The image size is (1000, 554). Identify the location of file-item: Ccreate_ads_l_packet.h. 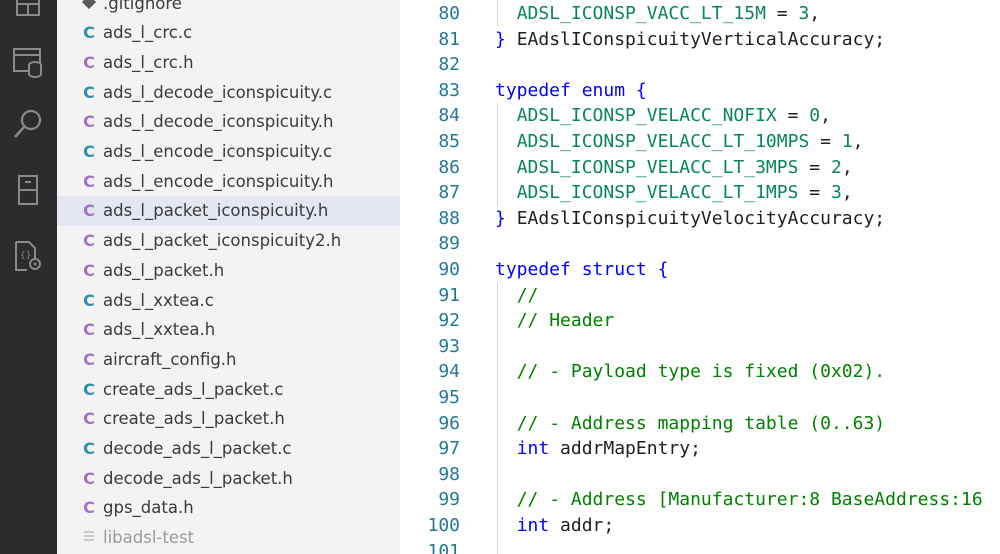
(228, 419).